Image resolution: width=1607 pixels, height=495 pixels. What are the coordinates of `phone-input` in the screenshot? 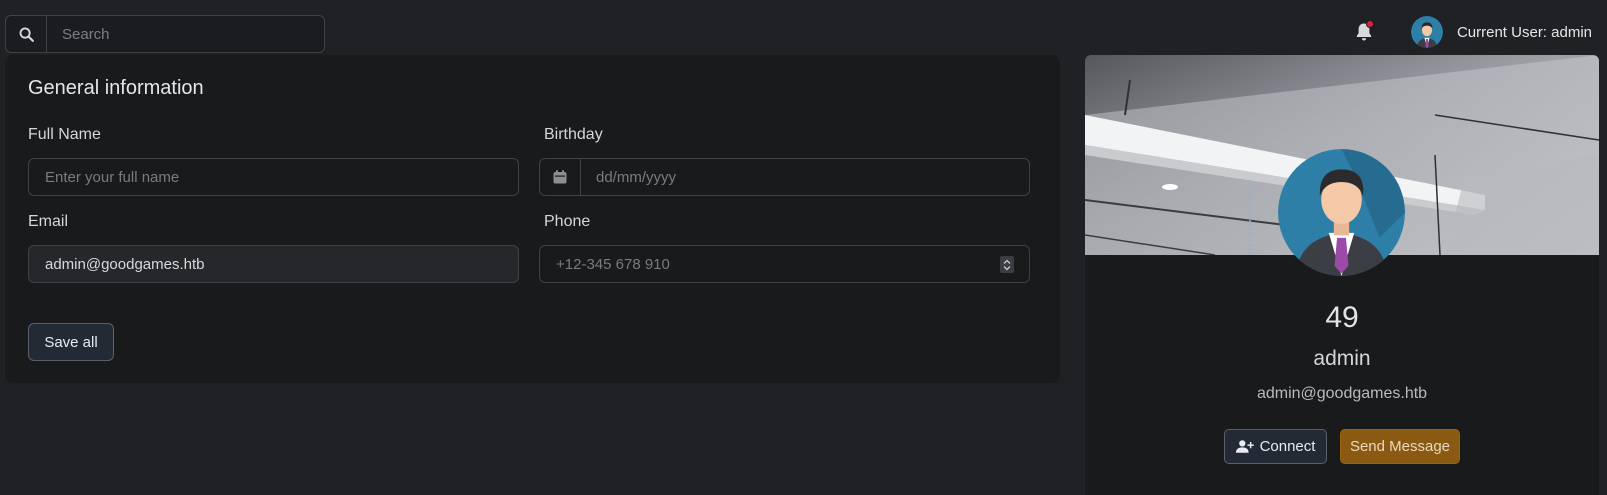 It's located at (784, 264).